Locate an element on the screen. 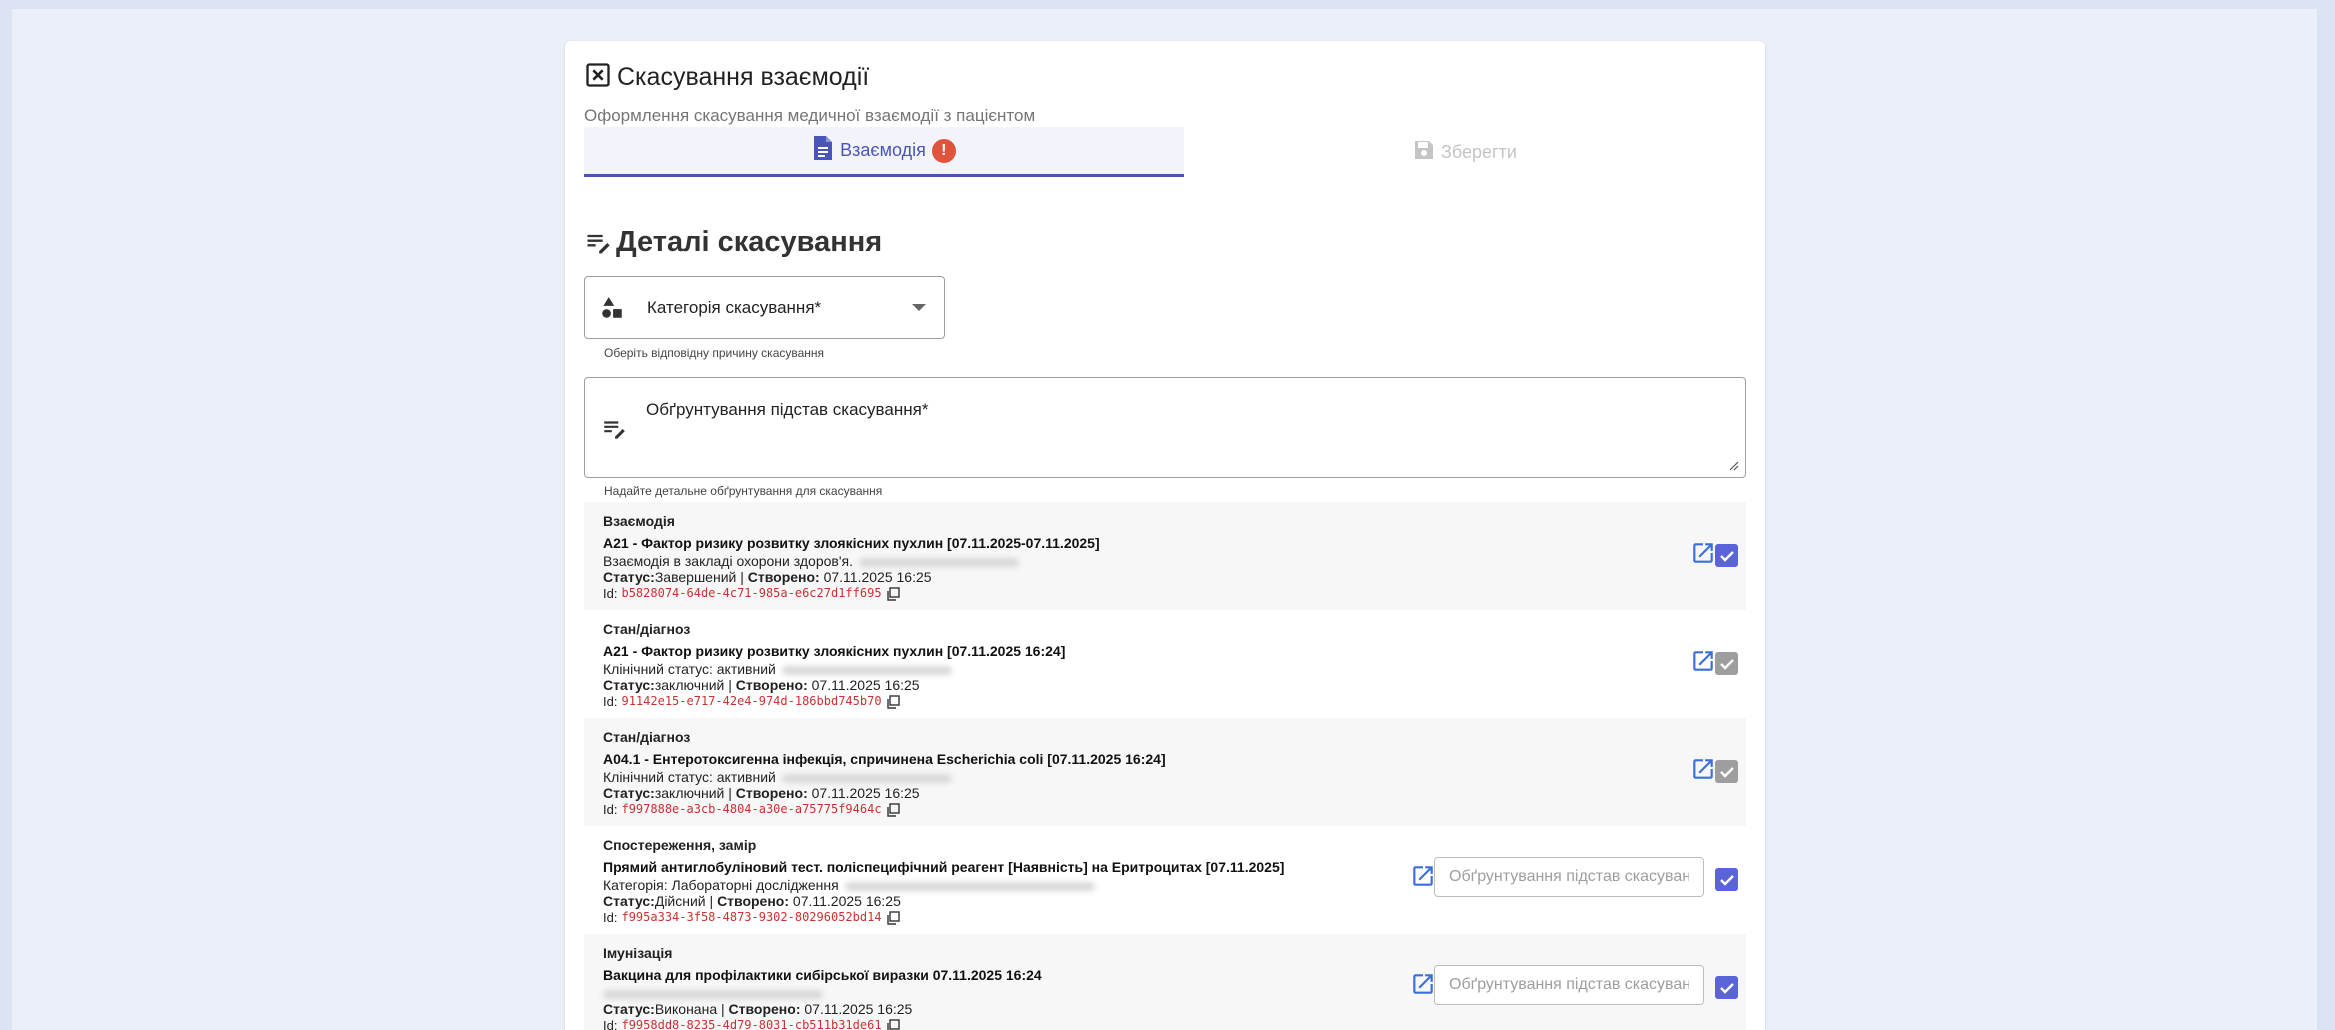  entry-type: Взаємодія is located at coordinates (639, 521).